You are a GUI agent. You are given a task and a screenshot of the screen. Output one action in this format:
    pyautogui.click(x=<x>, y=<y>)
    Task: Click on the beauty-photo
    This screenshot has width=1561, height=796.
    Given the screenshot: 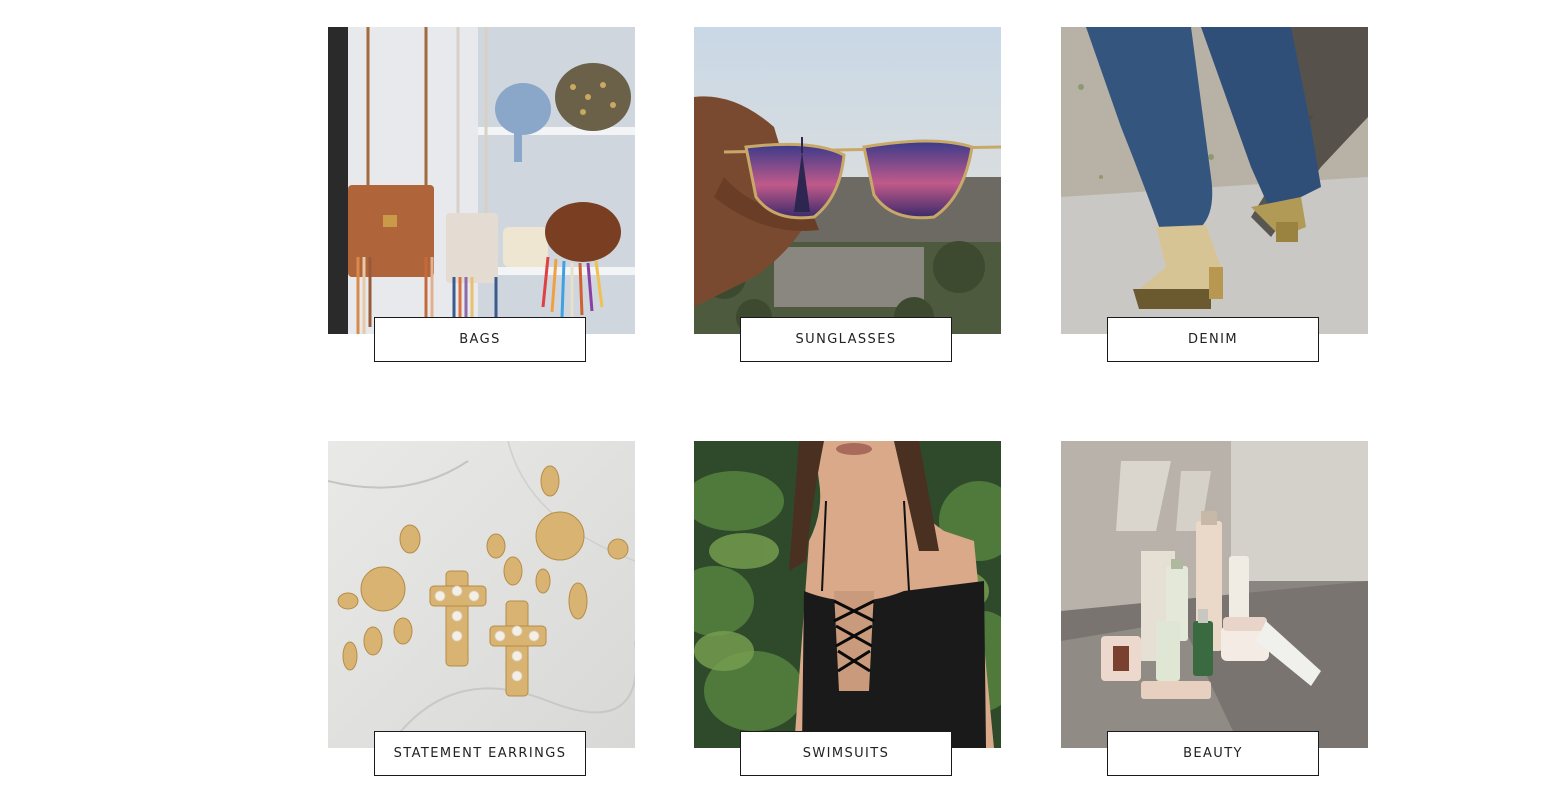 What is the action you would take?
    pyautogui.click(x=1214, y=594)
    